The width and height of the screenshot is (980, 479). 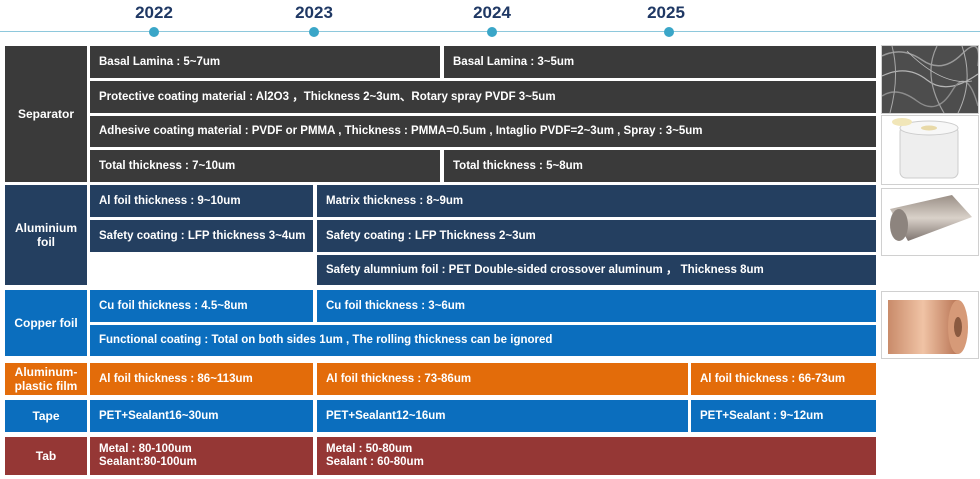 I want to click on timeline-dot-2024, so click(x=492, y=32).